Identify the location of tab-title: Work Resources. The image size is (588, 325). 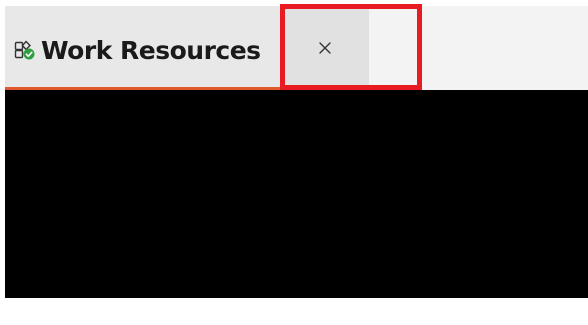
(151, 50).